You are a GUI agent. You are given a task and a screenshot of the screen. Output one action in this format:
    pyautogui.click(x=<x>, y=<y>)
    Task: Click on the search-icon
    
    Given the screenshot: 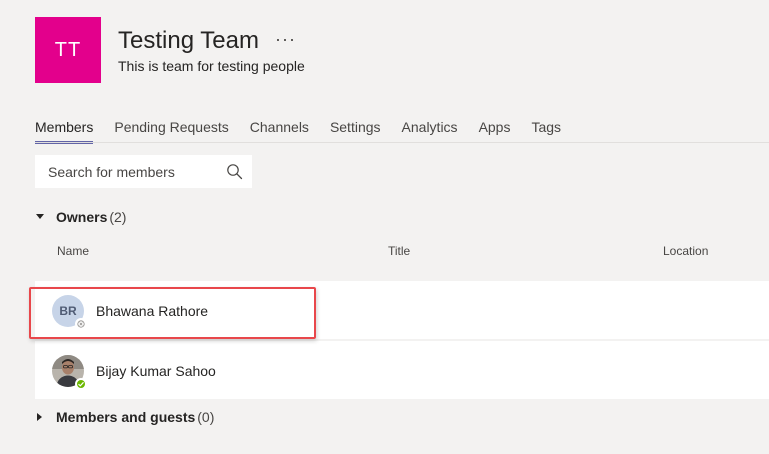 What is the action you would take?
    pyautogui.click(x=234, y=171)
    